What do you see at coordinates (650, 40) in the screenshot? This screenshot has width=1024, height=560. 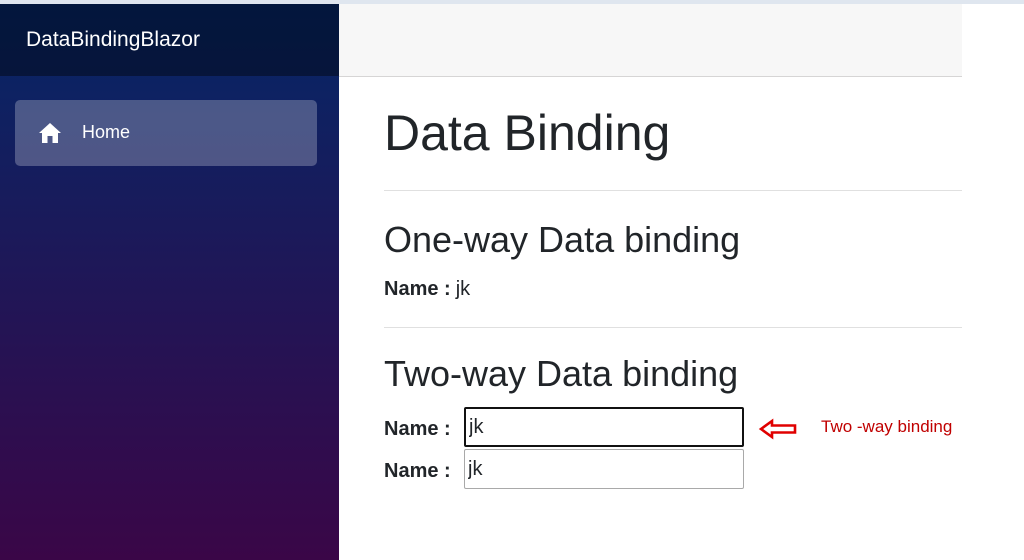 I see `top-row` at bounding box center [650, 40].